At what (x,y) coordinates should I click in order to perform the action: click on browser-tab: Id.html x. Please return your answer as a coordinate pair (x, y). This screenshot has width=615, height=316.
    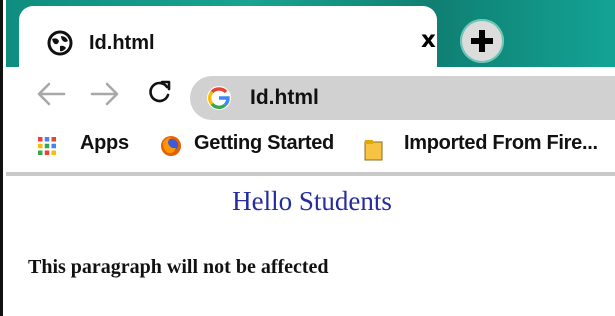
    Looking at the image, I should click on (228, 37).